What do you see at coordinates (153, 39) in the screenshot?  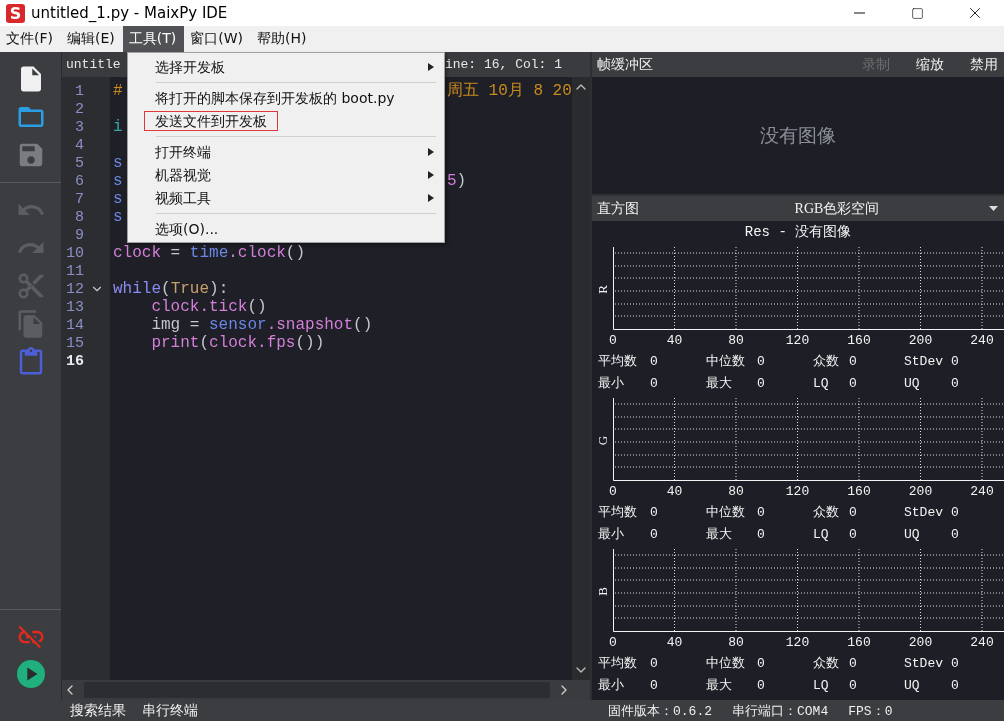 I see `menu-title: 工具(T)` at bounding box center [153, 39].